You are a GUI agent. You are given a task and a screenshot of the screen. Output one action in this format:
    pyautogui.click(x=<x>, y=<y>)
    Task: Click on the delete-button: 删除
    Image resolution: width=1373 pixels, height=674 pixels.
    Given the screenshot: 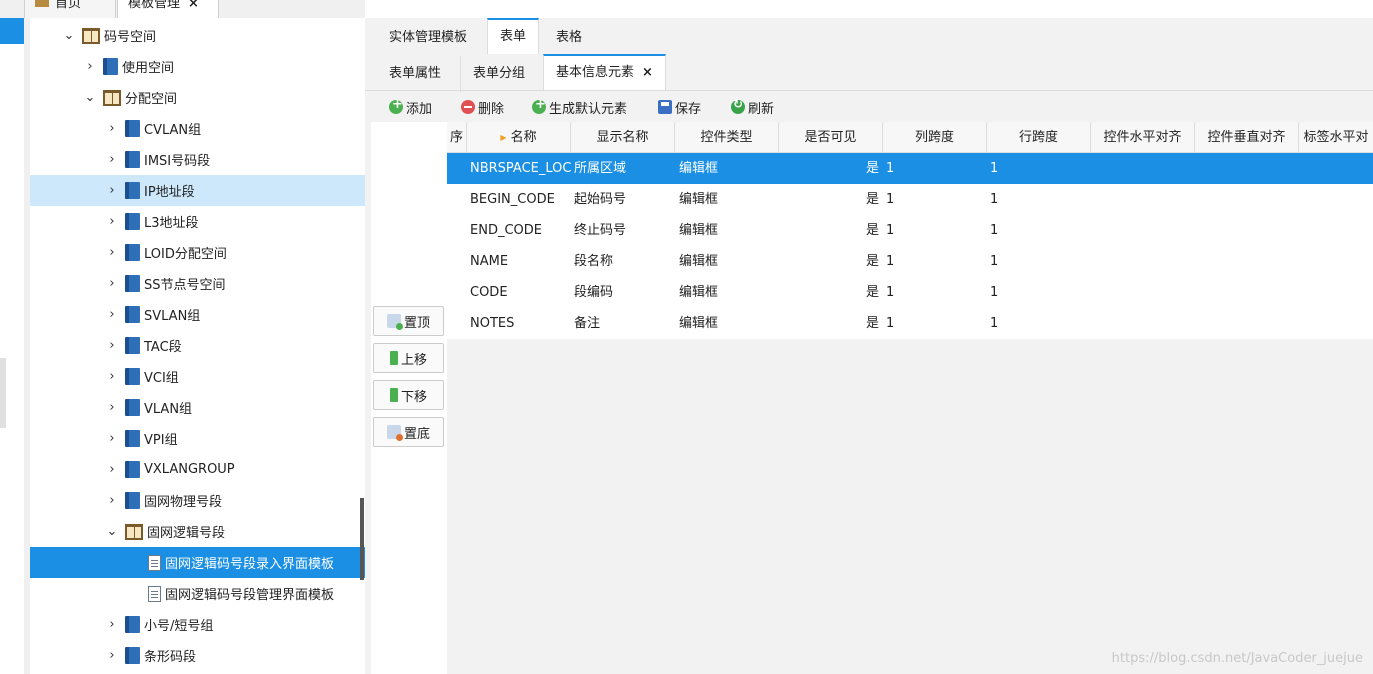 What is the action you would take?
    pyautogui.click(x=482, y=107)
    